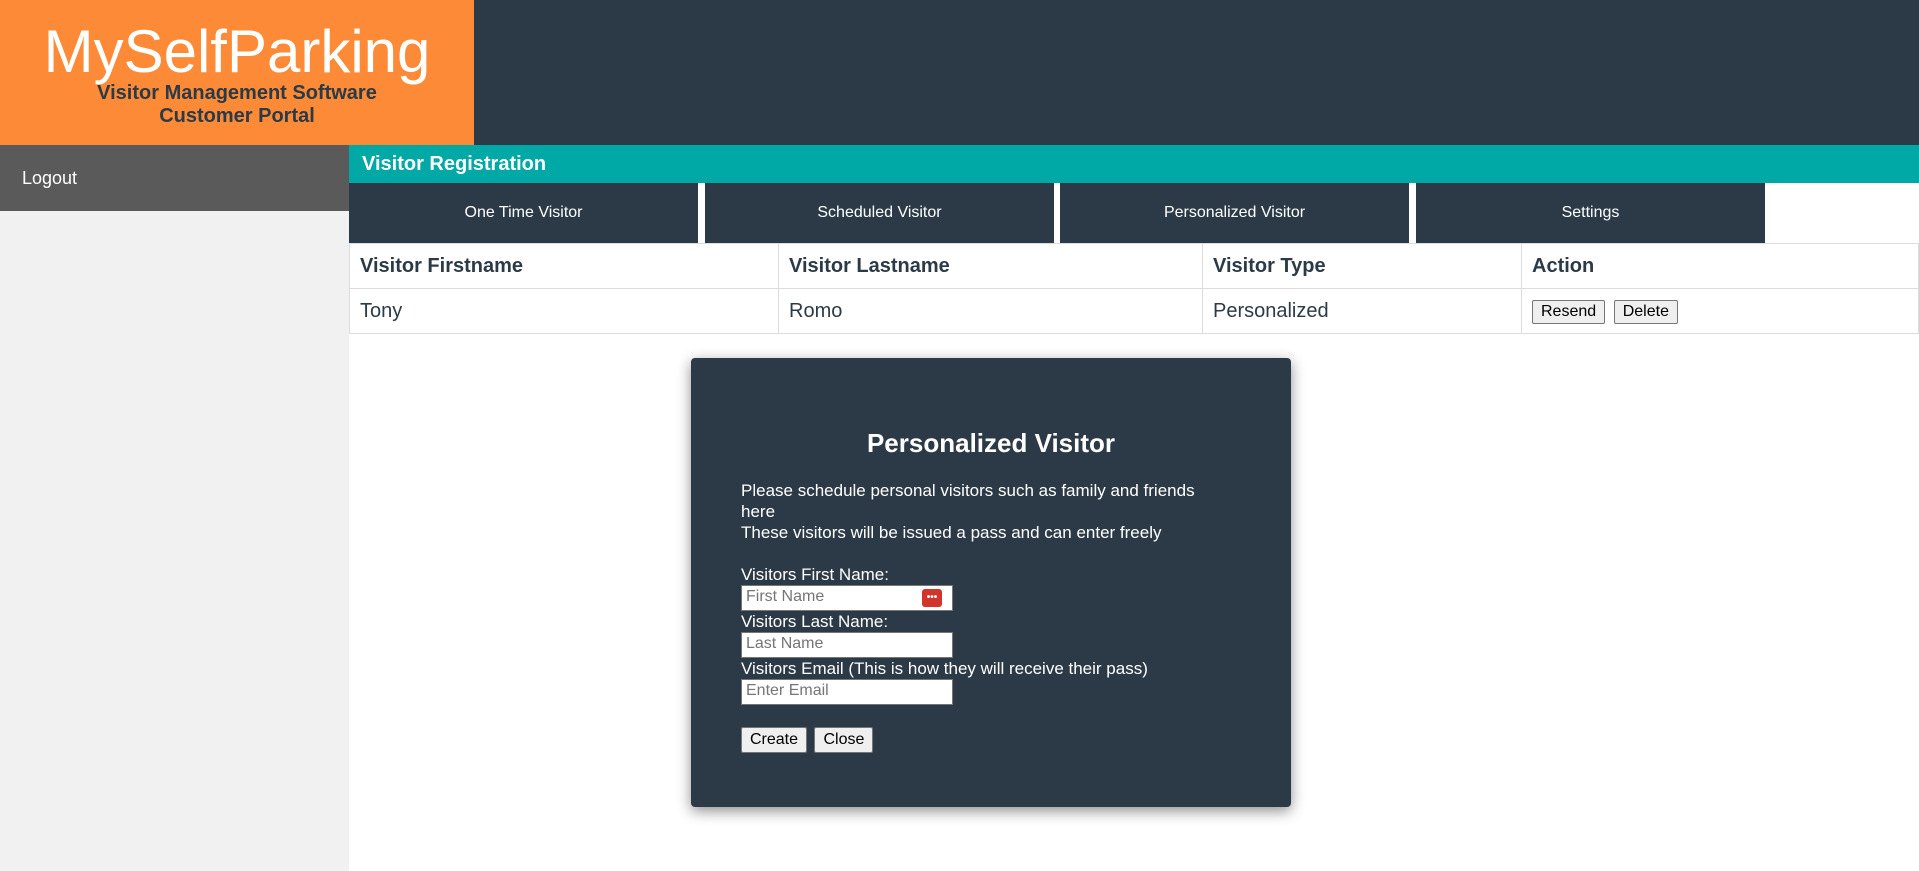 Image resolution: width=1919 pixels, height=871 pixels. Describe the element at coordinates (844, 740) in the screenshot. I see `close-button: Close` at that location.